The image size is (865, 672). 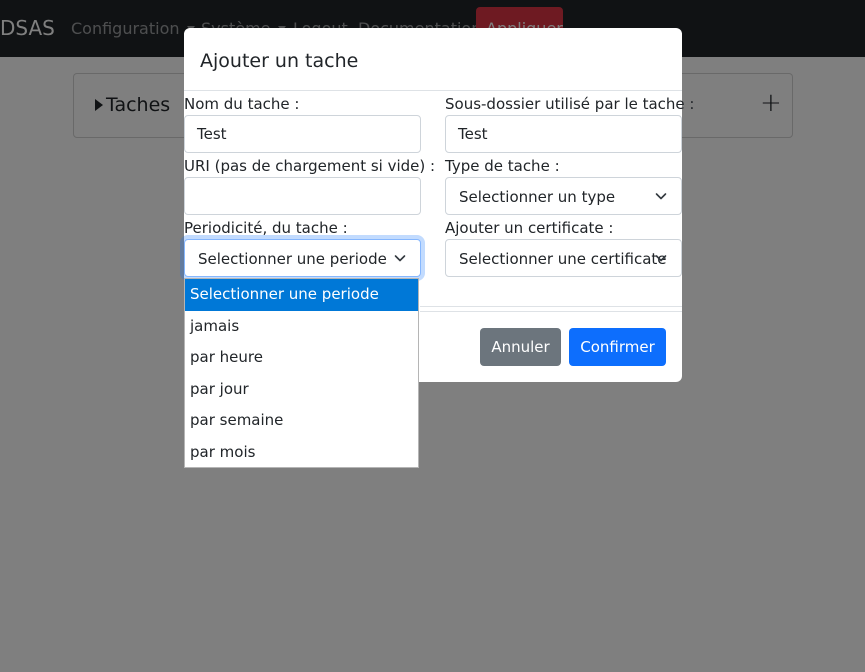 What do you see at coordinates (537, 197) in the screenshot?
I see `task-type-selected-value: Selectionner un type` at bounding box center [537, 197].